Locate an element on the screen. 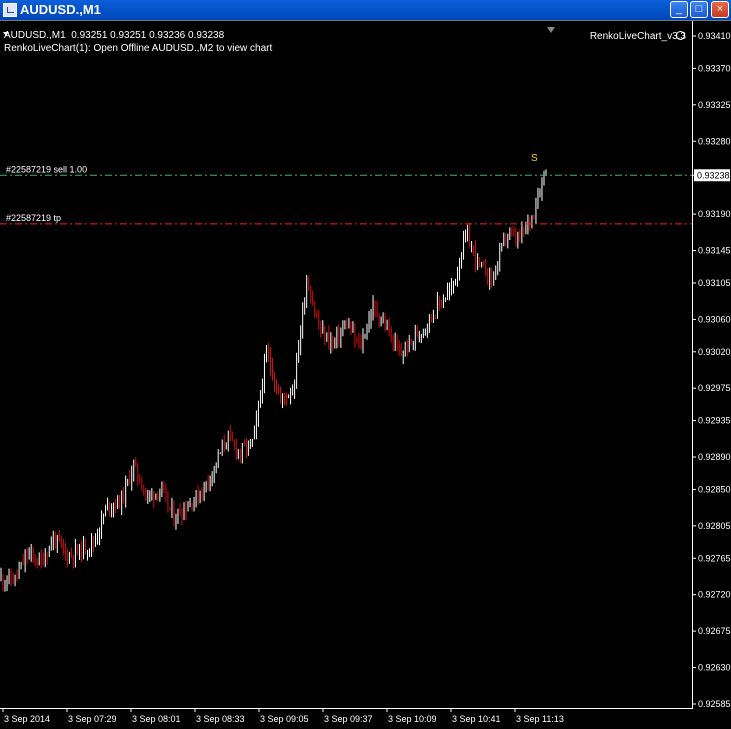 This screenshot has height=729, width=731. price-tick-label: 0.92975 is located at coordinates (714, 388).